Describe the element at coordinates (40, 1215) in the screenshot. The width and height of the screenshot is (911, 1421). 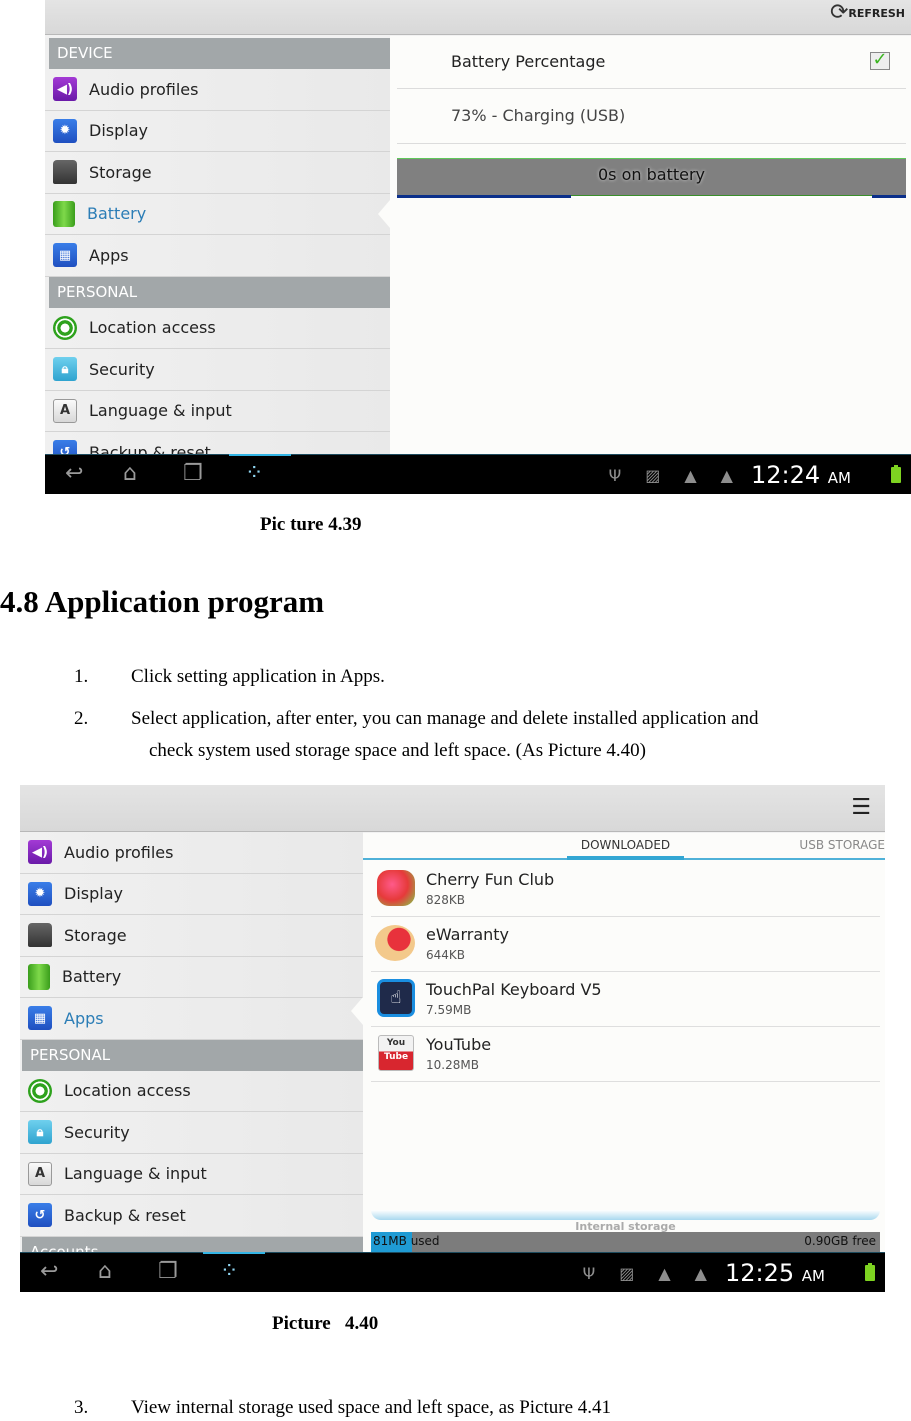
I see `backup-icon: ↺` at that location.